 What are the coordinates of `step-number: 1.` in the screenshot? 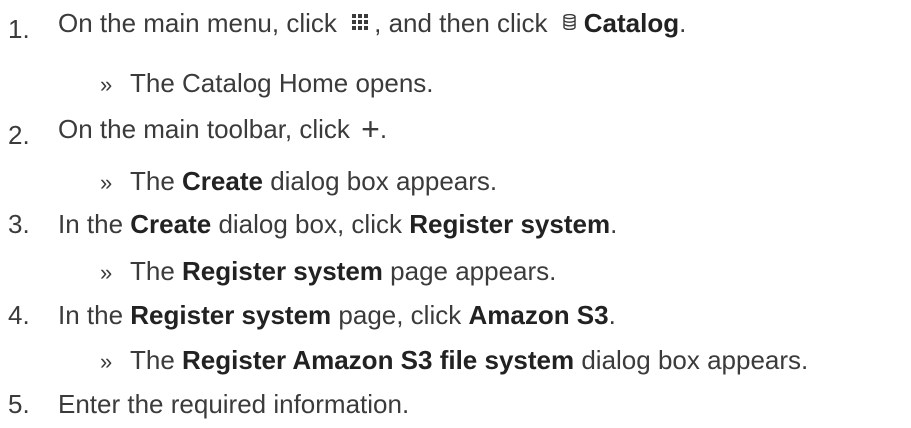 It's located at (19, 29).